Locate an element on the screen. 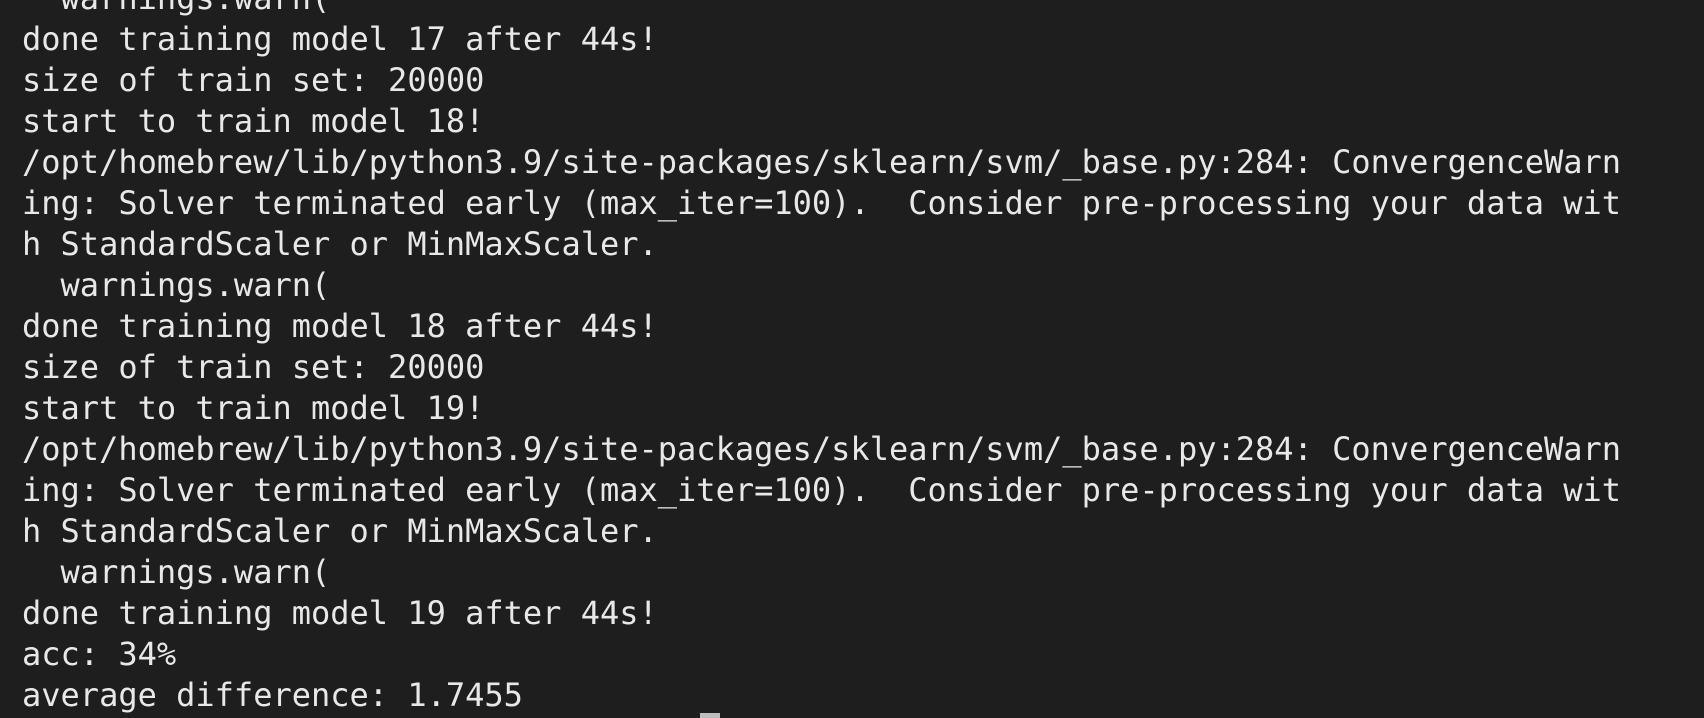 The image size is (1704, 718). terminal-line: done training model 18 after 44s! is located at coordinates (340, 326).